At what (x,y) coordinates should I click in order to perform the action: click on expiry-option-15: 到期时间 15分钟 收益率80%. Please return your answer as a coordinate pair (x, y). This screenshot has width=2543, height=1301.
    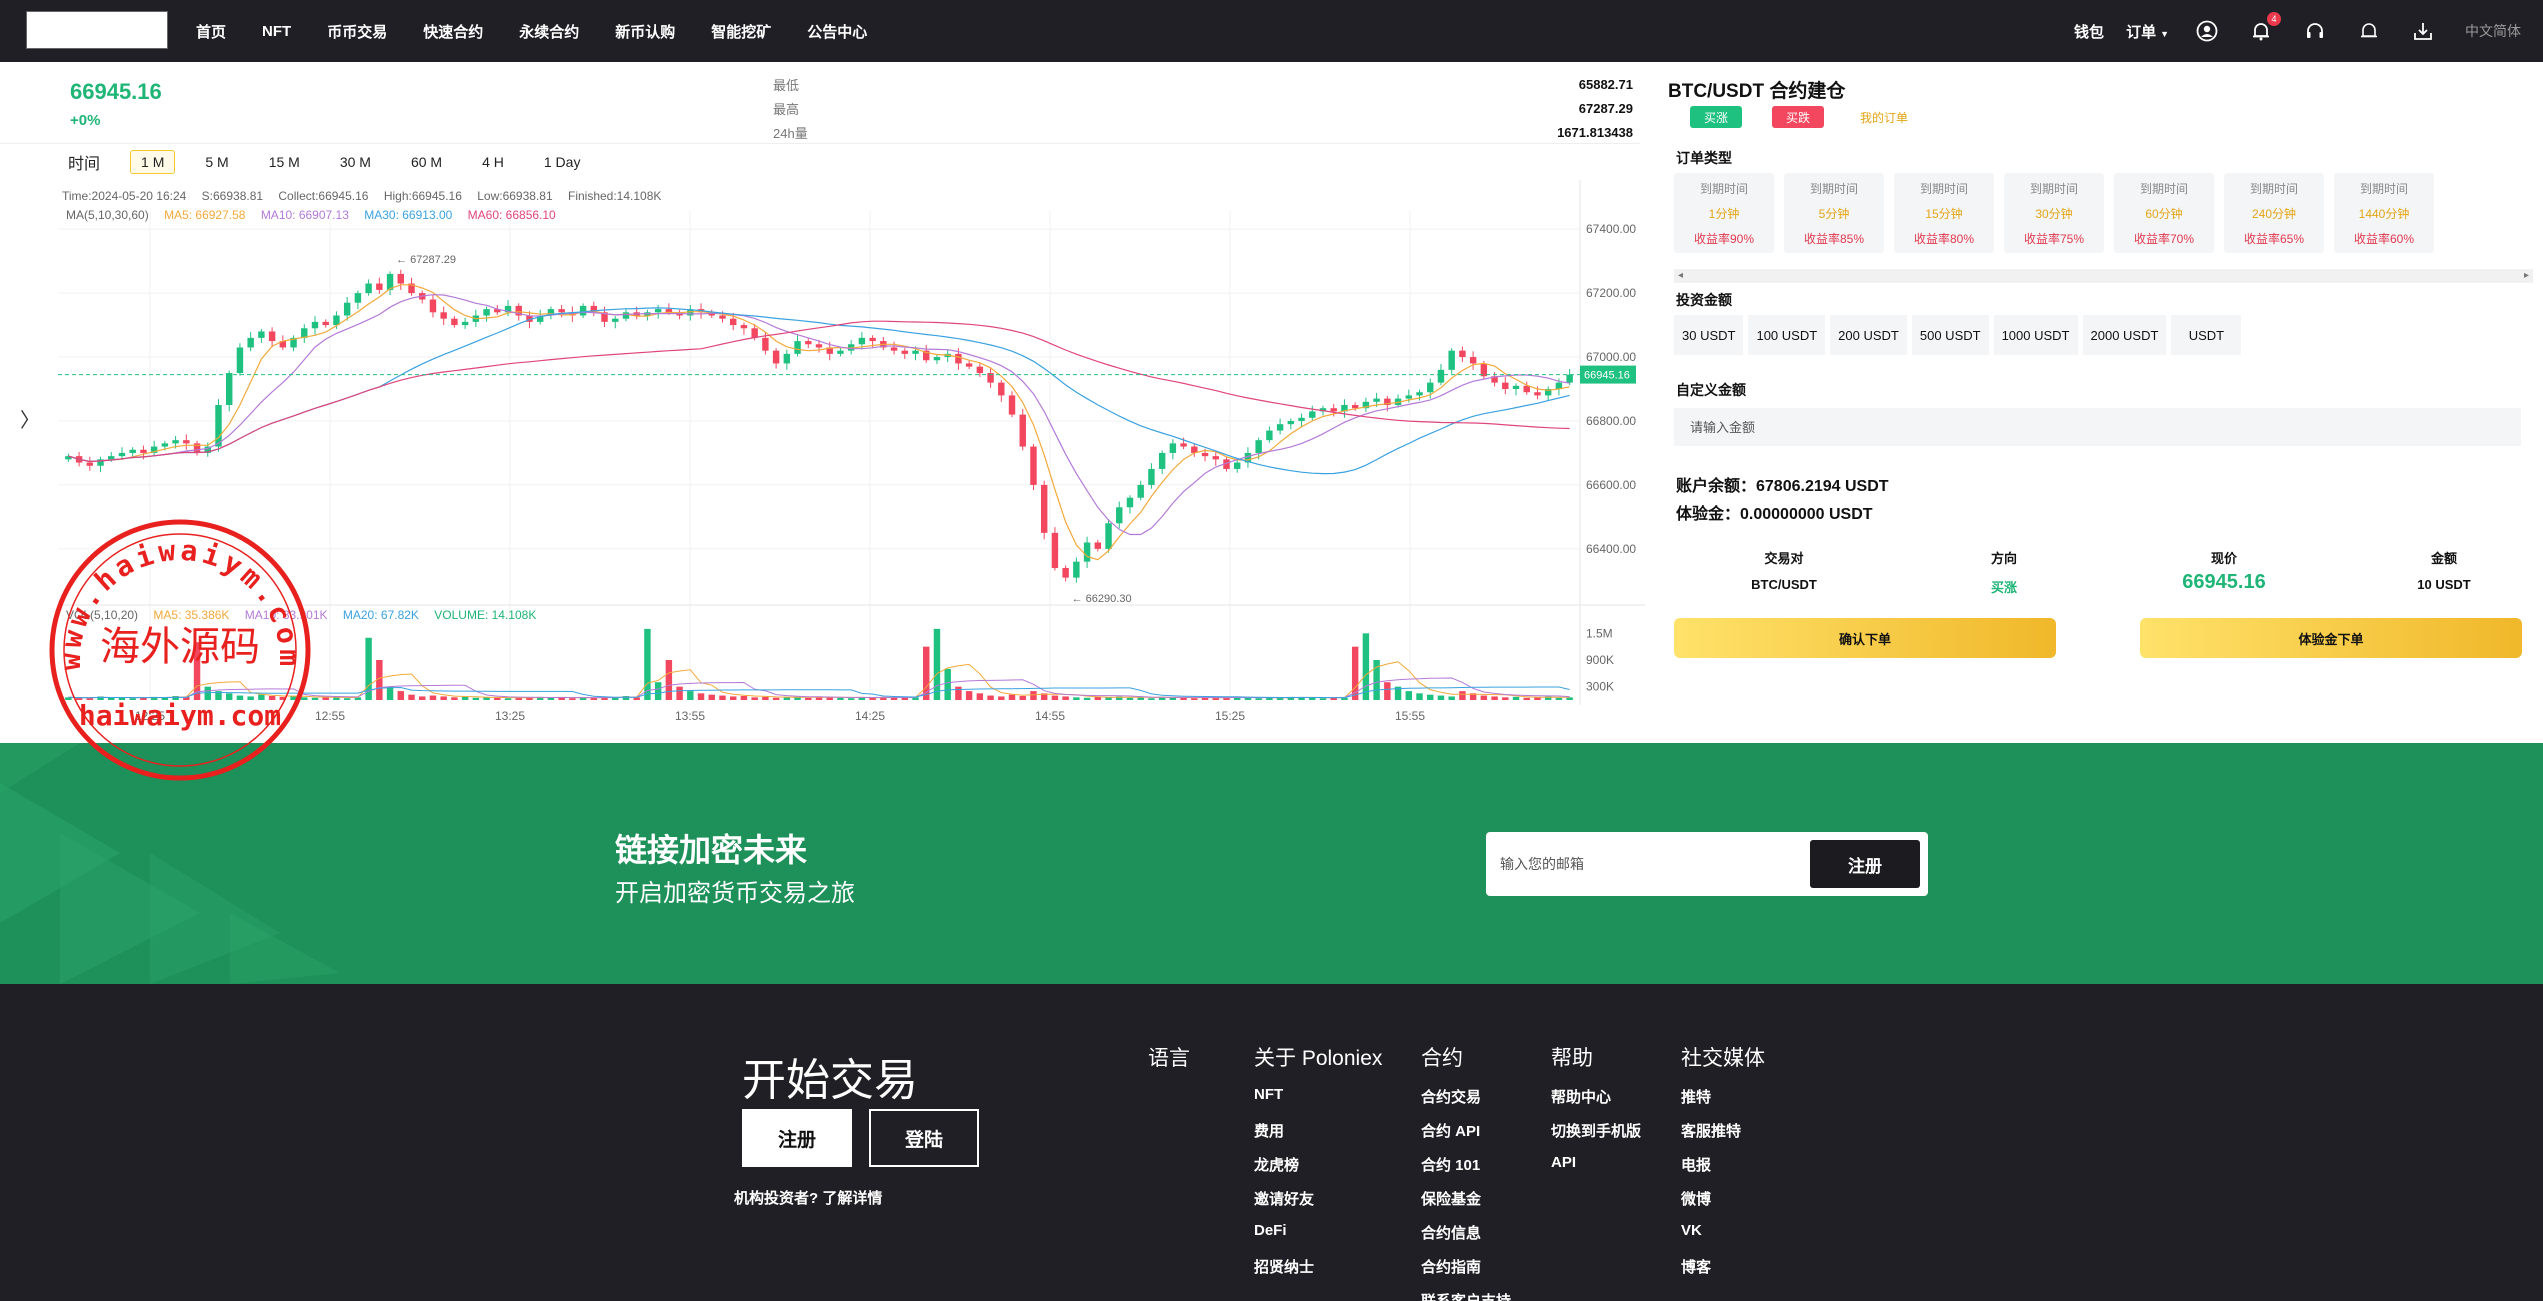
    Looking at the image, I should click on (1944, 213).